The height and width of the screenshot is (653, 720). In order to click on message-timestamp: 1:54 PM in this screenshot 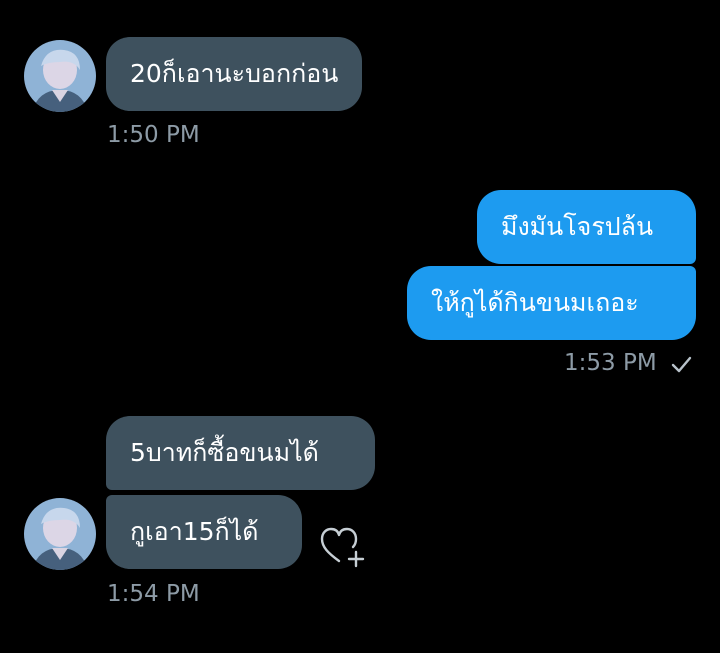, I will do `click(153, 594)`.